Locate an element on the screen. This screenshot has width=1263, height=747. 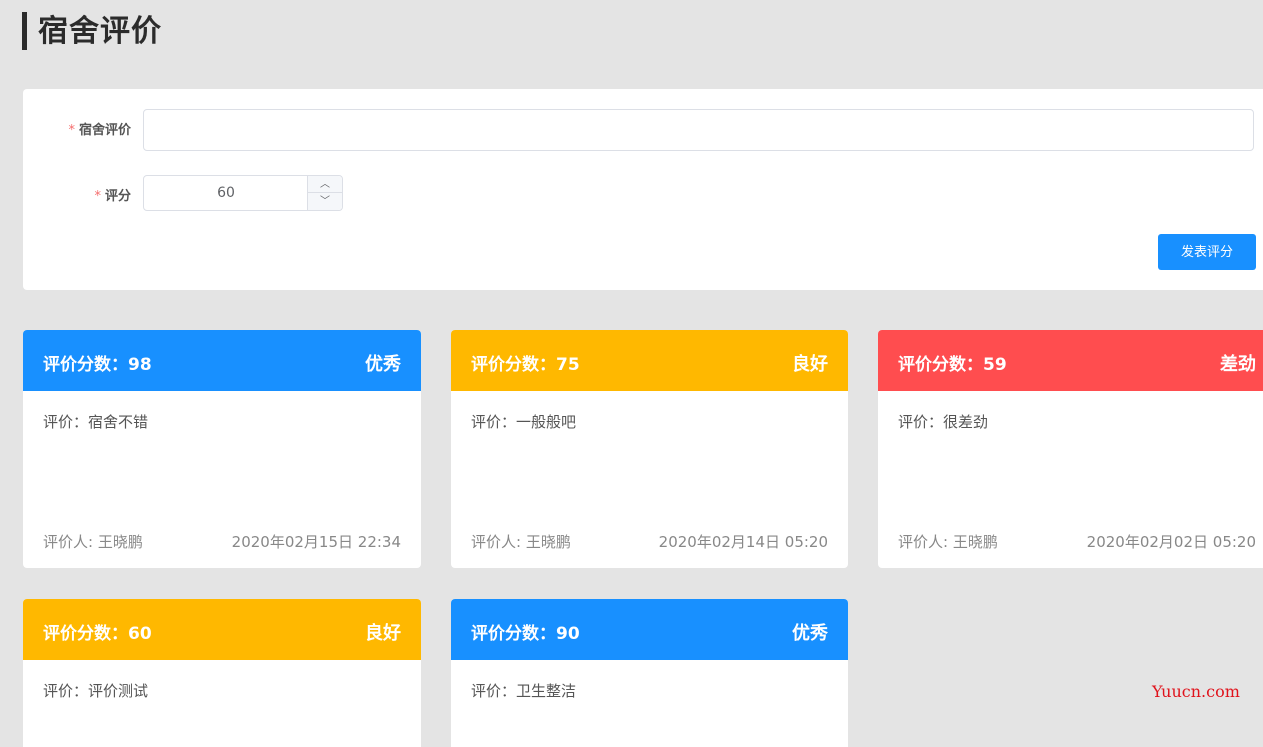
score-stepper: 60 ︿ ﹀ is located at coordinates (243, 193).